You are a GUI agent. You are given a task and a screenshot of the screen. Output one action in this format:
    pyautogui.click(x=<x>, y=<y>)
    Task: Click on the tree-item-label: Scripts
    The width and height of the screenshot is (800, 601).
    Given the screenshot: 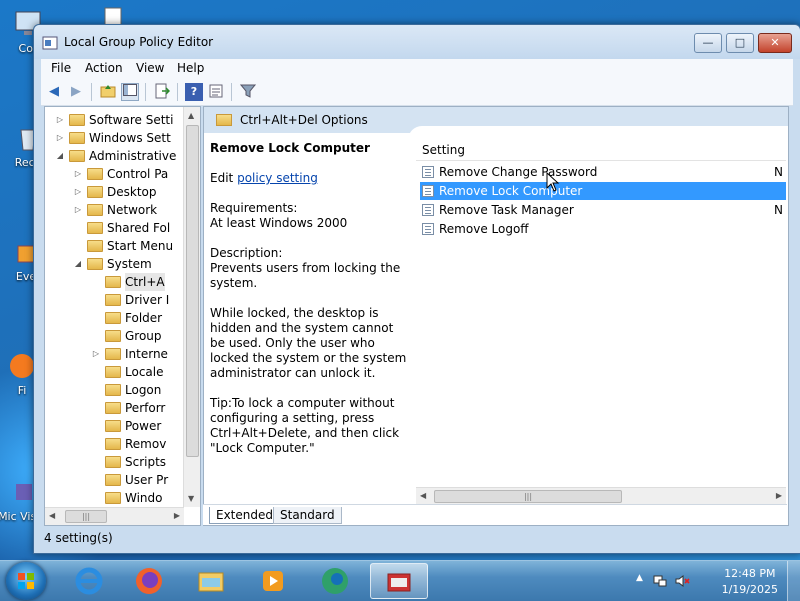 What is the action you would take?
    pyautogui.click(x=146, y=462)
    